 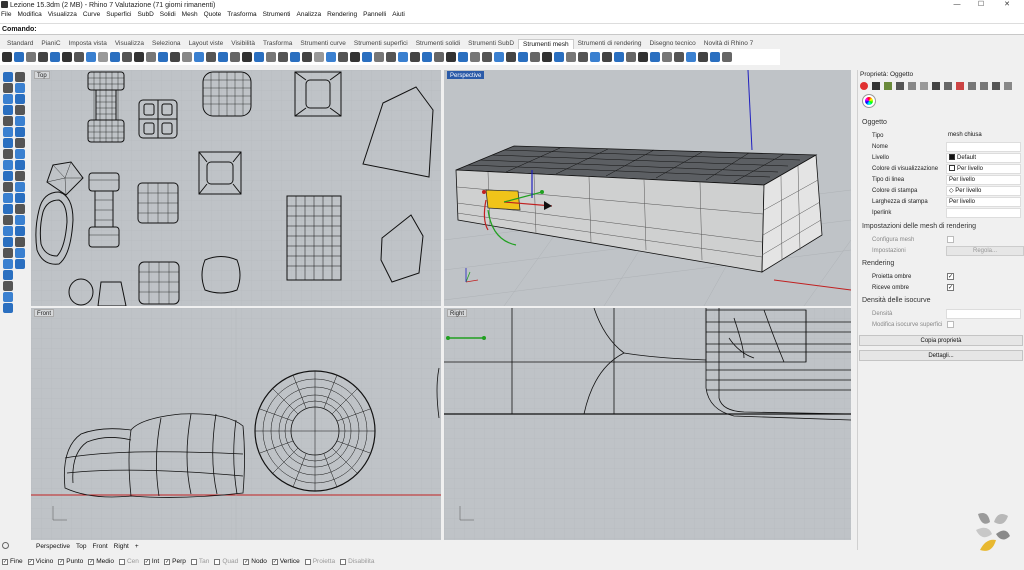 What do you see at coordinates (983, 158) in the screenshot?
I see `layer-dropdown: Default` at bounding box center [983, 158].